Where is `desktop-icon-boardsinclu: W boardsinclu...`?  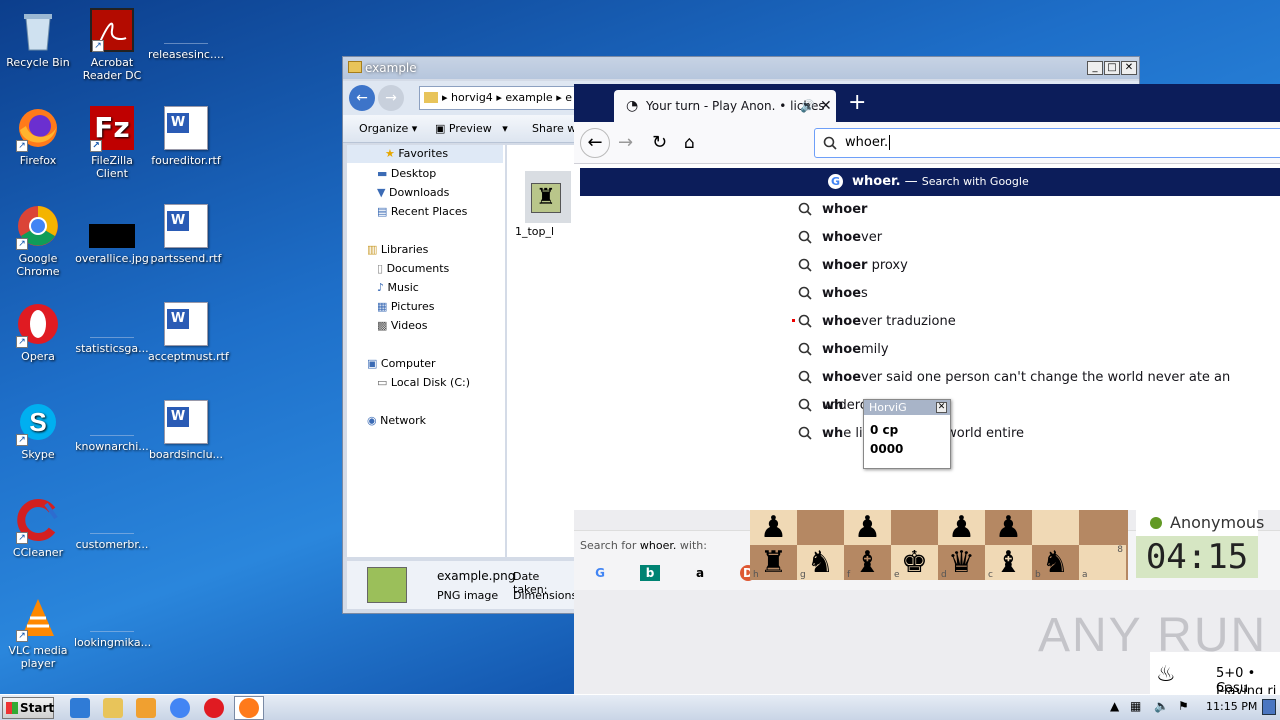 desktop-icon-boardsinclu: W boardsinclu... is located at coordinates (186, 428).